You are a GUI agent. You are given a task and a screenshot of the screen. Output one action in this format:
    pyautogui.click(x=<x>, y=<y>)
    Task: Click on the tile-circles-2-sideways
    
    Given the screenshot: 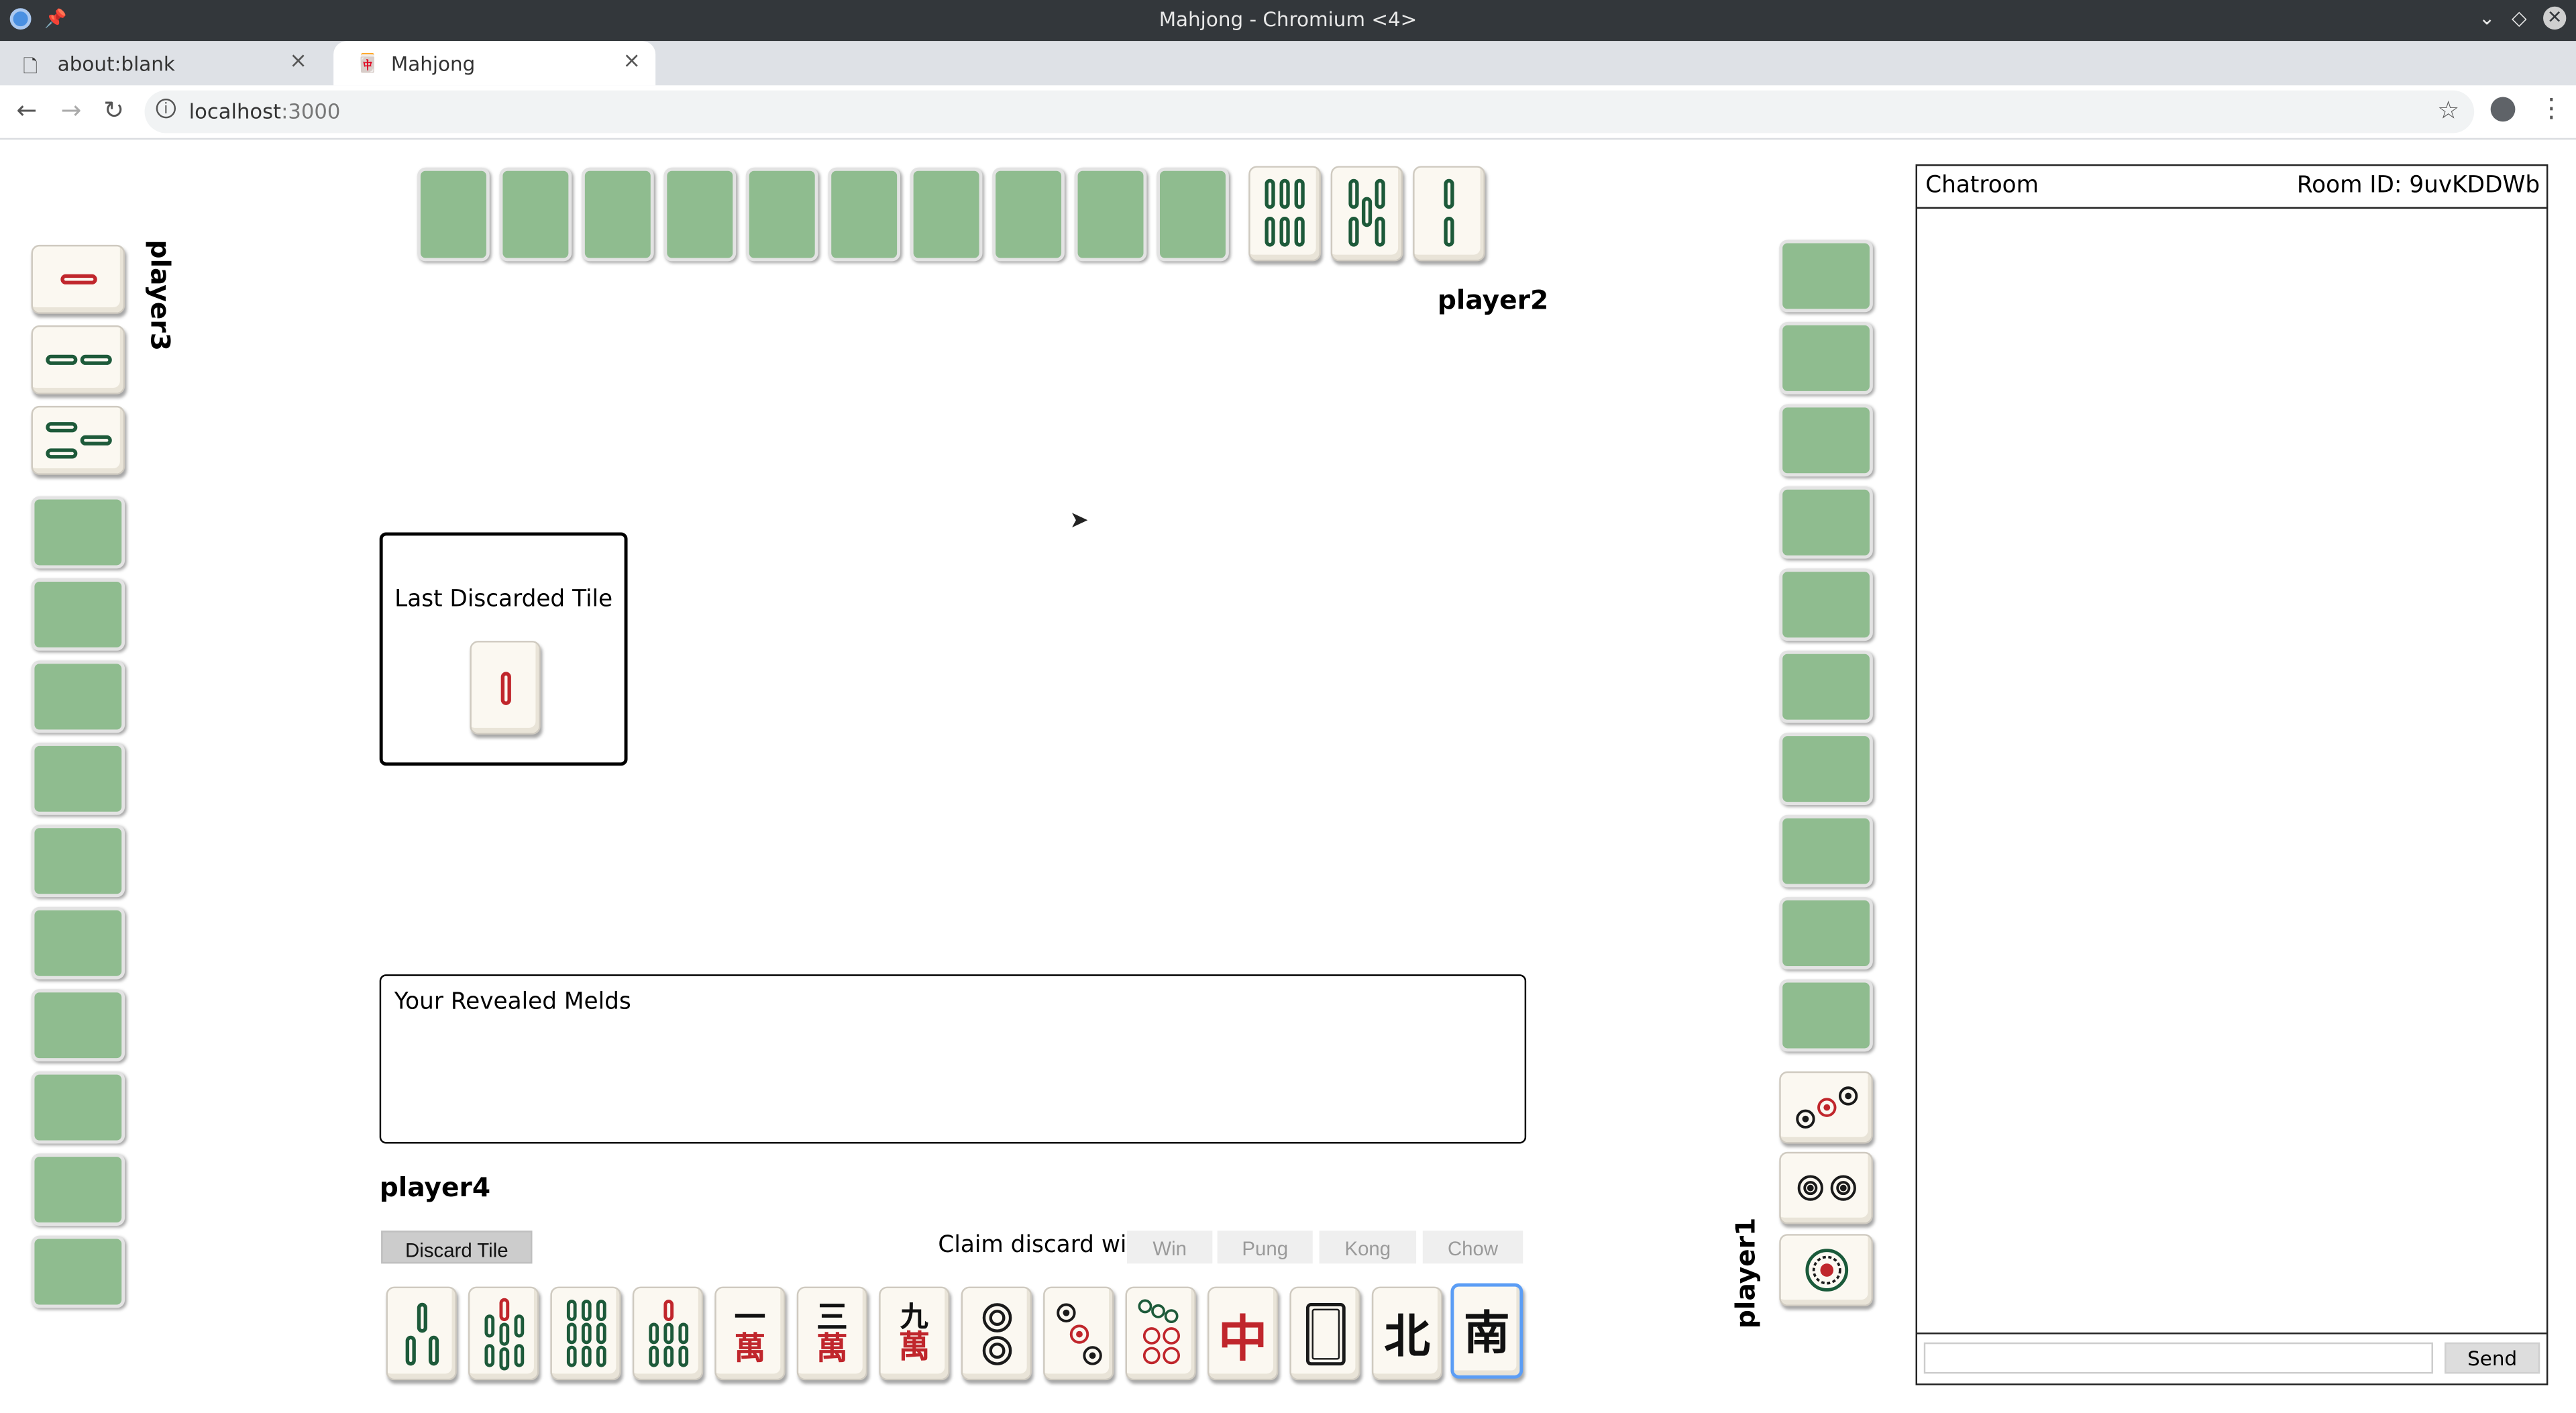 What is the action you would take?
    pyautogui.click(x=1826, y=1187)
    